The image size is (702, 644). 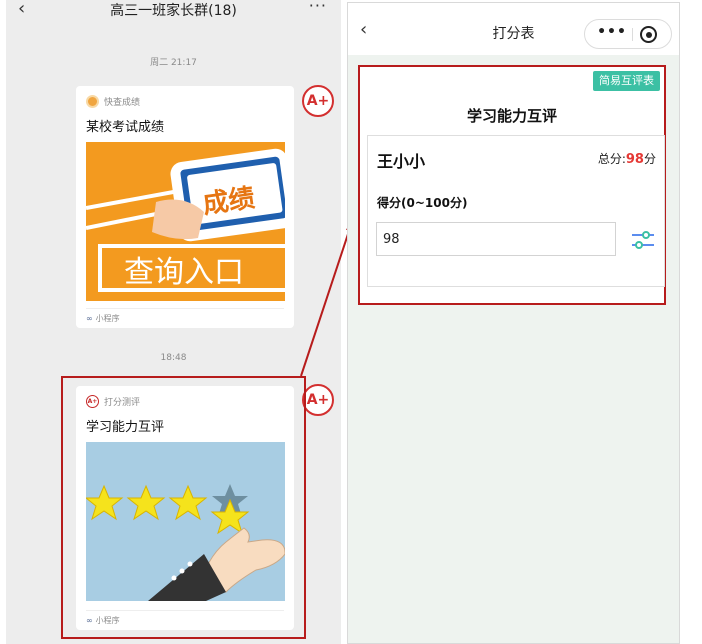 I want to click on card-footer-label: 小程序, so click(x=107, y=318).